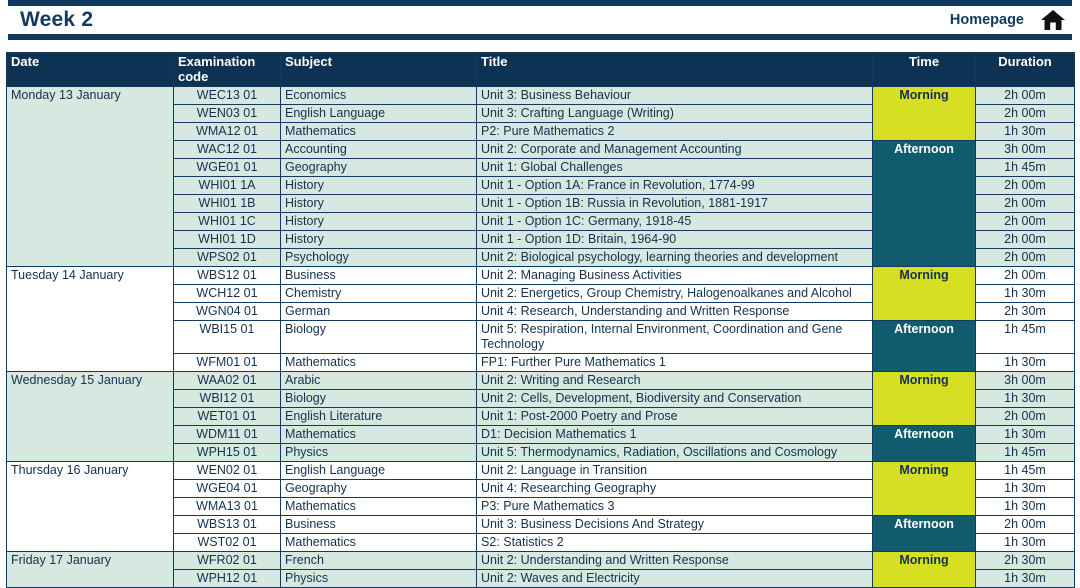 This screenshot has width=1080, height=588. I want to click on exam-code-cell: WST02 01, so click(227, 542).